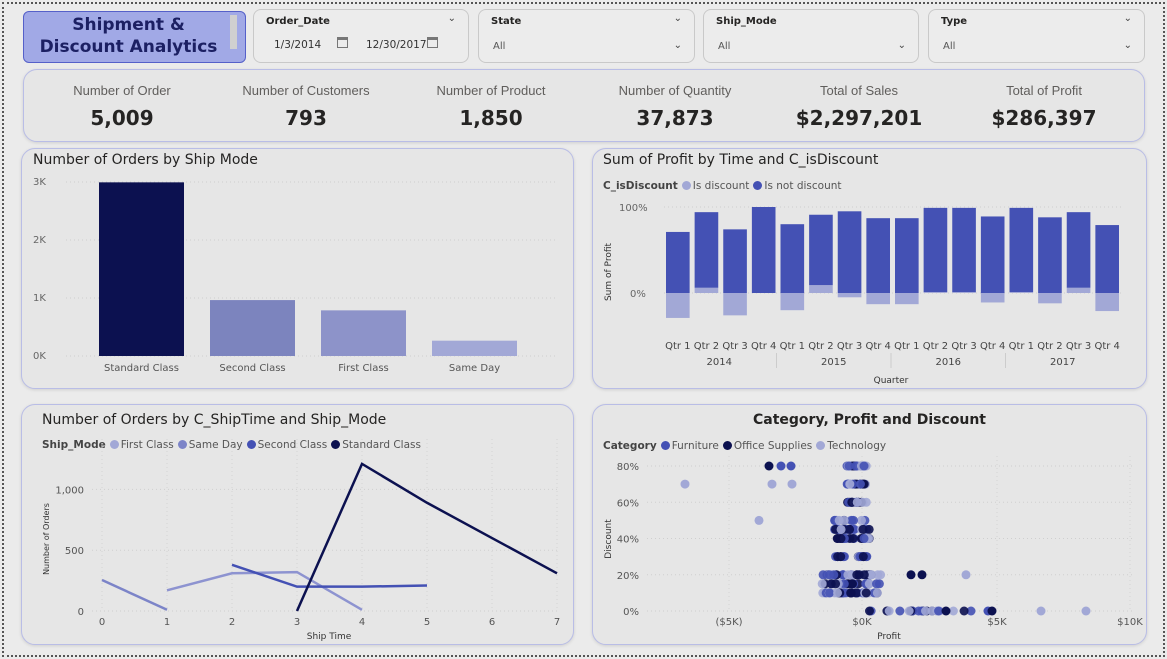 The image size is (1167, 659). Describe the element at coordinates (949, 46) in the screenshot. I see `type-value: All` at that location.